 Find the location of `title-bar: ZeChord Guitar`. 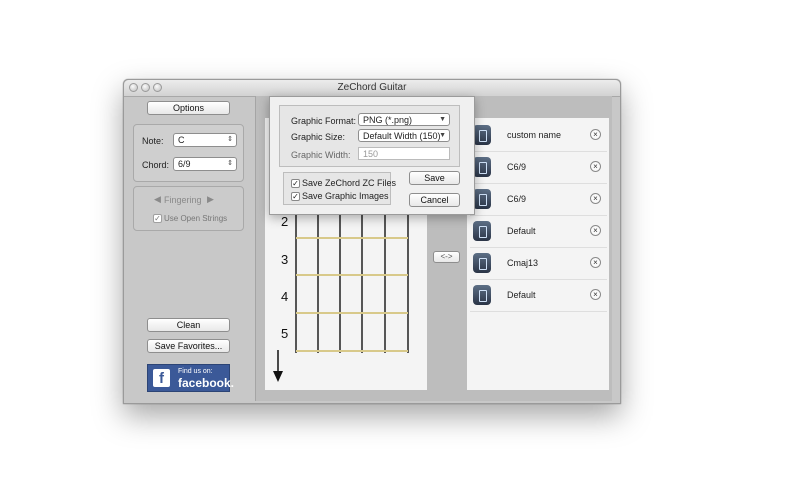

title-bar: ZeChord Guitar is located at coordinates (372, 88).